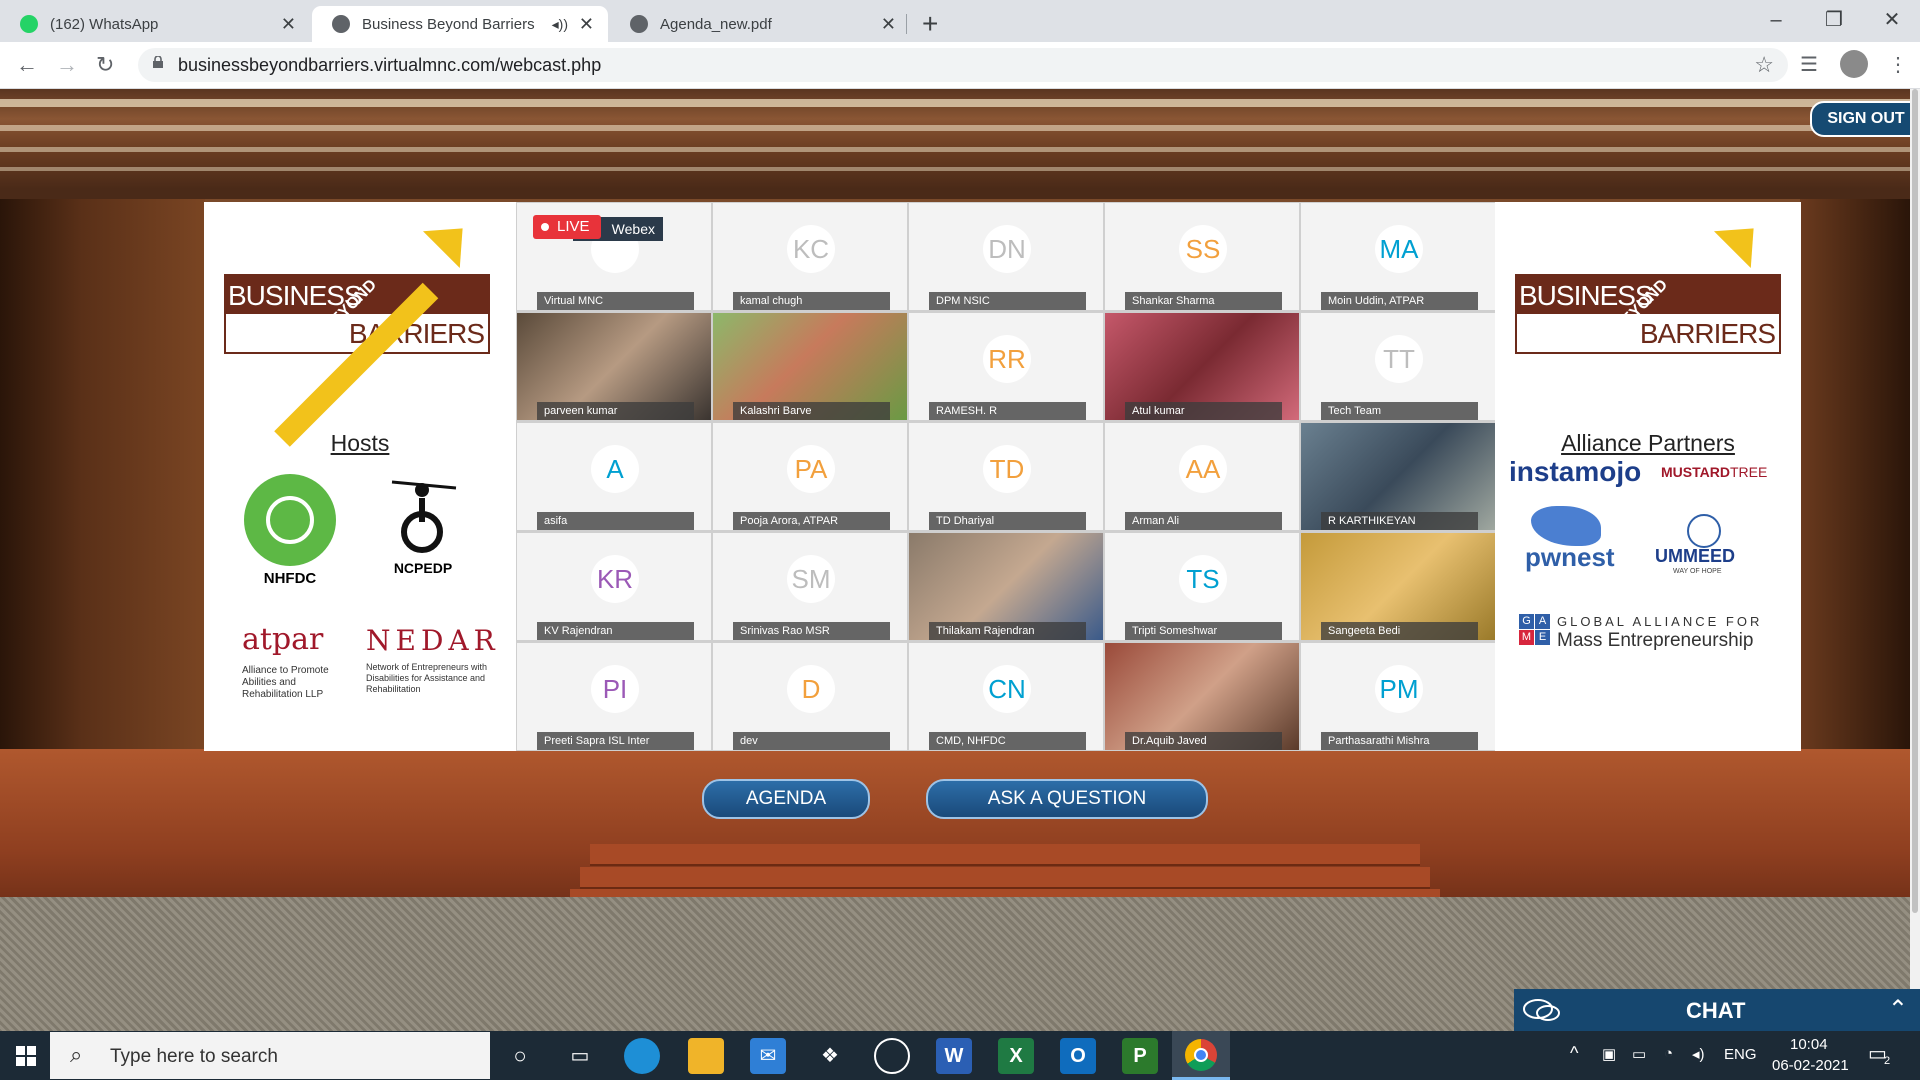  I want to click on participant-tile: KR KV Rajendran, so click(614, 586).